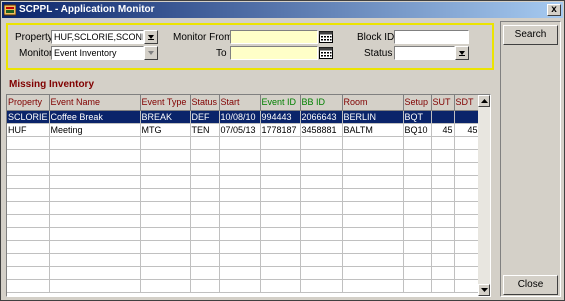 This screenshot has height=301, width=565. What do you see at coordinates (36, 53) in the screenshot?
I see `monitor-label: Monitor` at bounding box center [36, 53].